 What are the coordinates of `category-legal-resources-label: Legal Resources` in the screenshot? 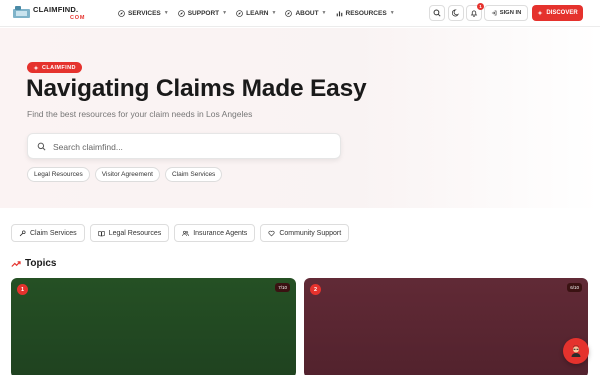 It's located at (135, 233).